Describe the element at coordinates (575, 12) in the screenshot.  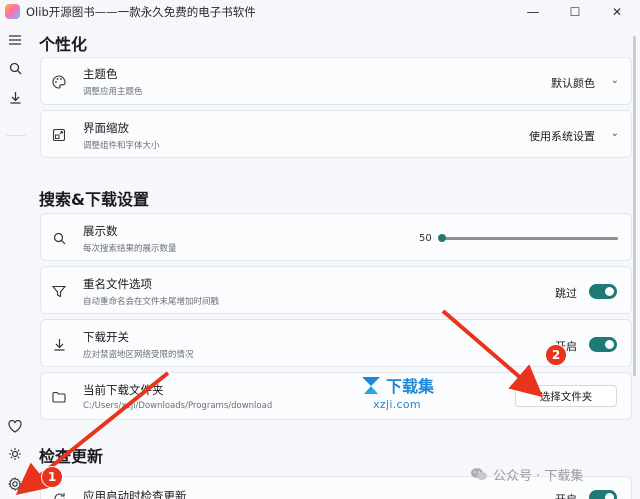
I see `maximize-button: ☐` at that location.